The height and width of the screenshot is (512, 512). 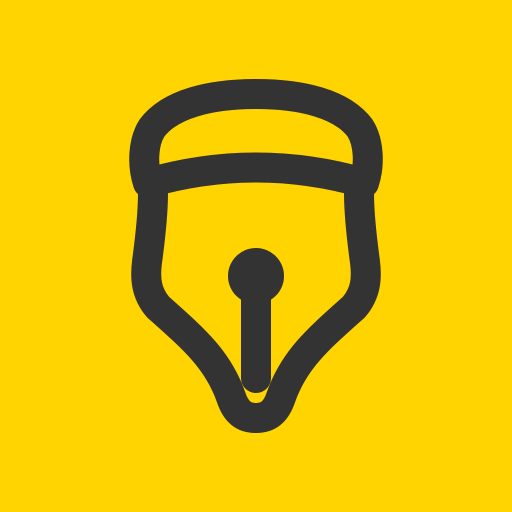 I want to click on nib-breather-hole, so click(x=256, y=276).